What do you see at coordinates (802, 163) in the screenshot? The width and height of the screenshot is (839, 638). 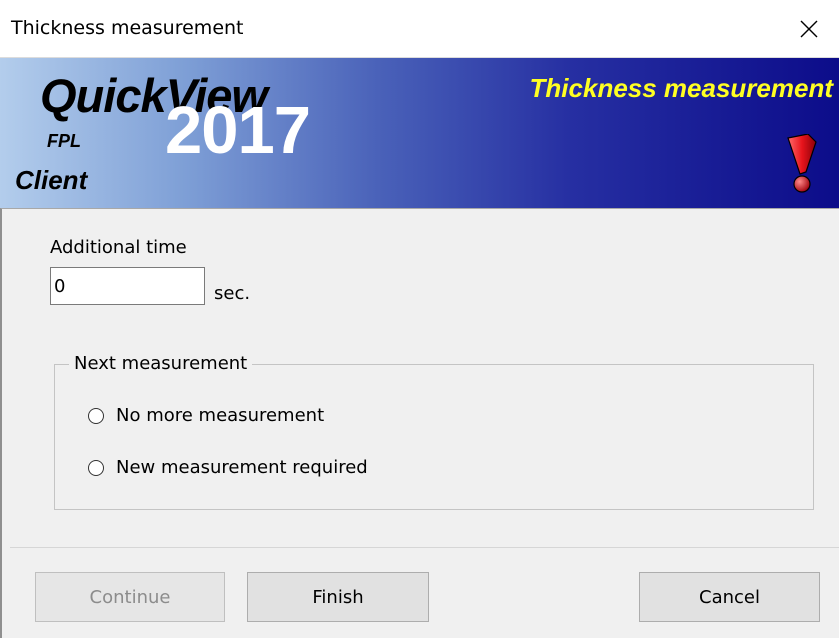 I see `exclamation-icon` at bounding box center [802, 163].